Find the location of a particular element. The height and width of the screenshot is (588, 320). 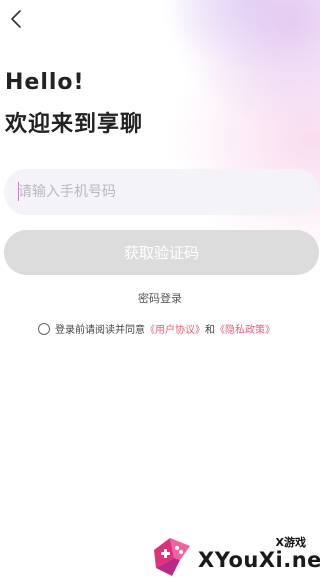

agreement-checkbox is located at coordinates (44, 328).